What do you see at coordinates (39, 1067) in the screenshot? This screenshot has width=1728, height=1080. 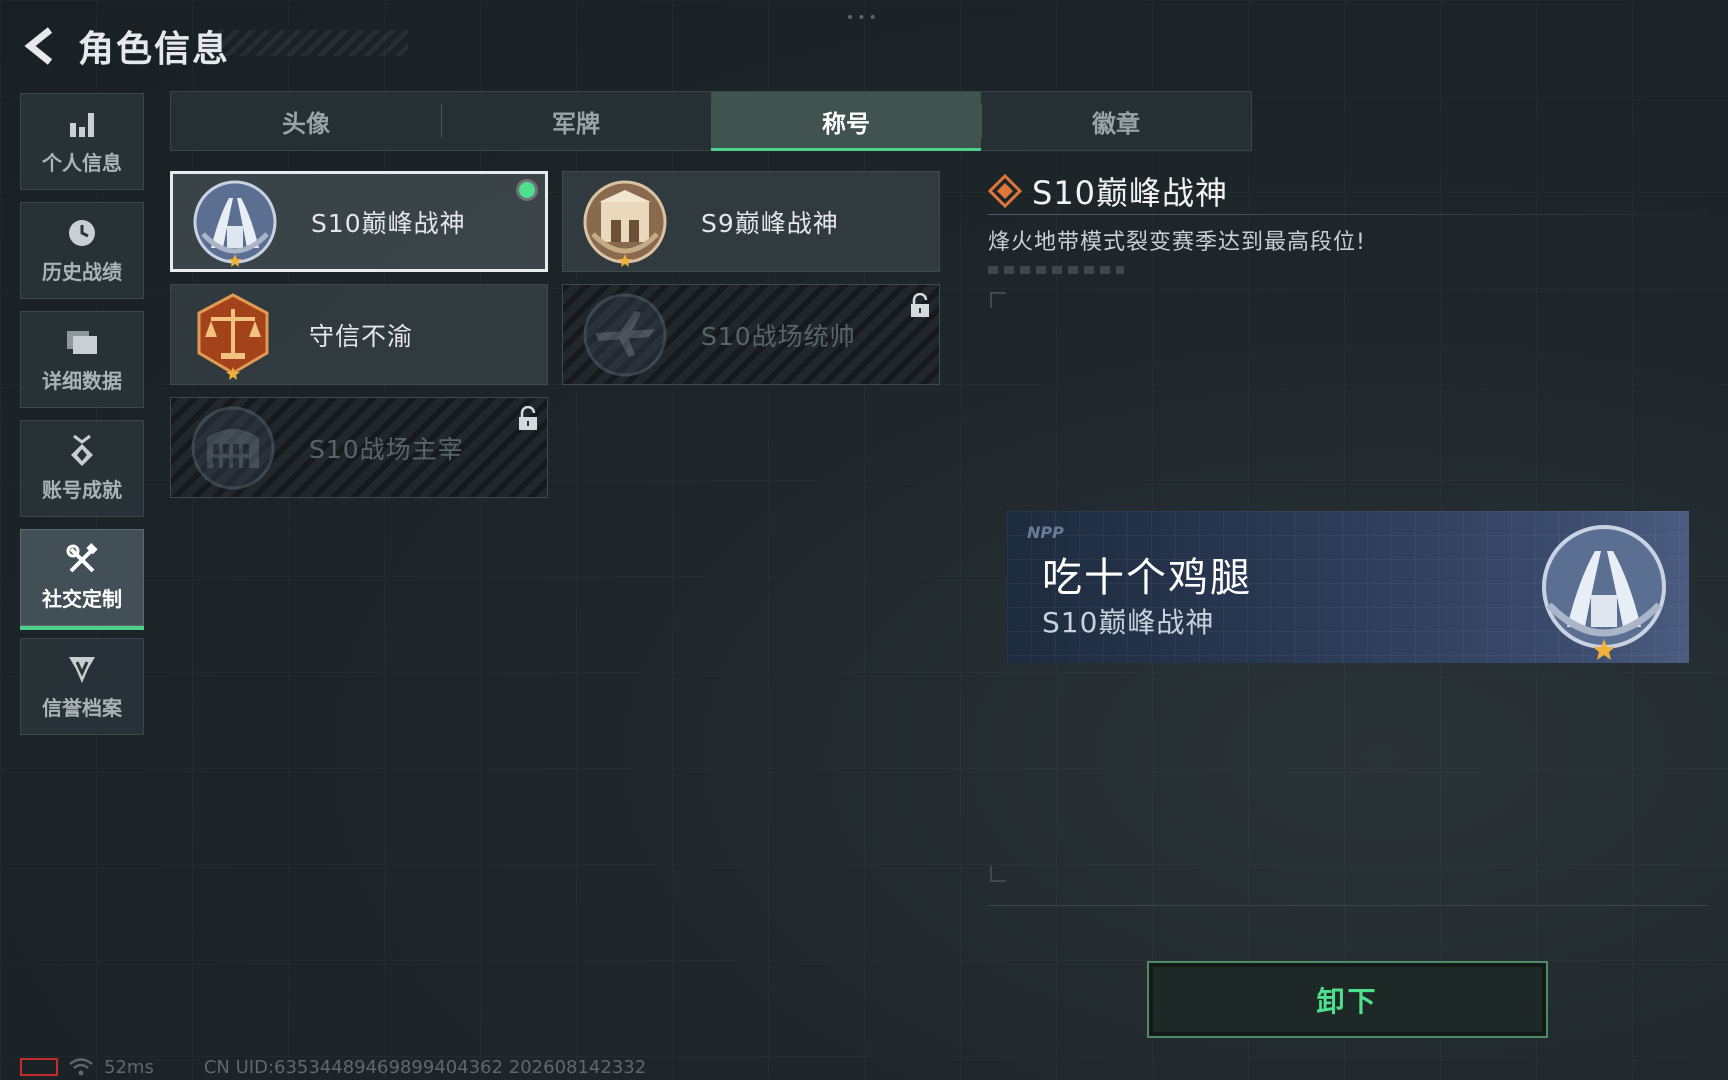 I see `battery-icon` at bounding box center [39, 1067].